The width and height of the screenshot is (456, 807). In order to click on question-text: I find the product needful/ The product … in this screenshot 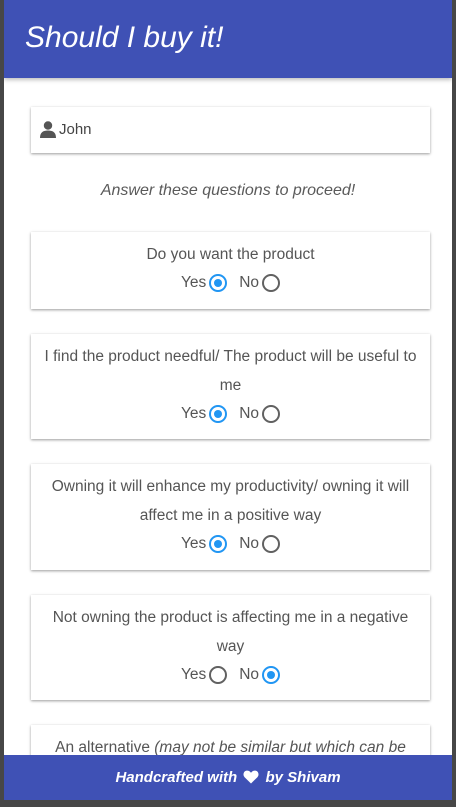, I will do `click(230, 371)`.